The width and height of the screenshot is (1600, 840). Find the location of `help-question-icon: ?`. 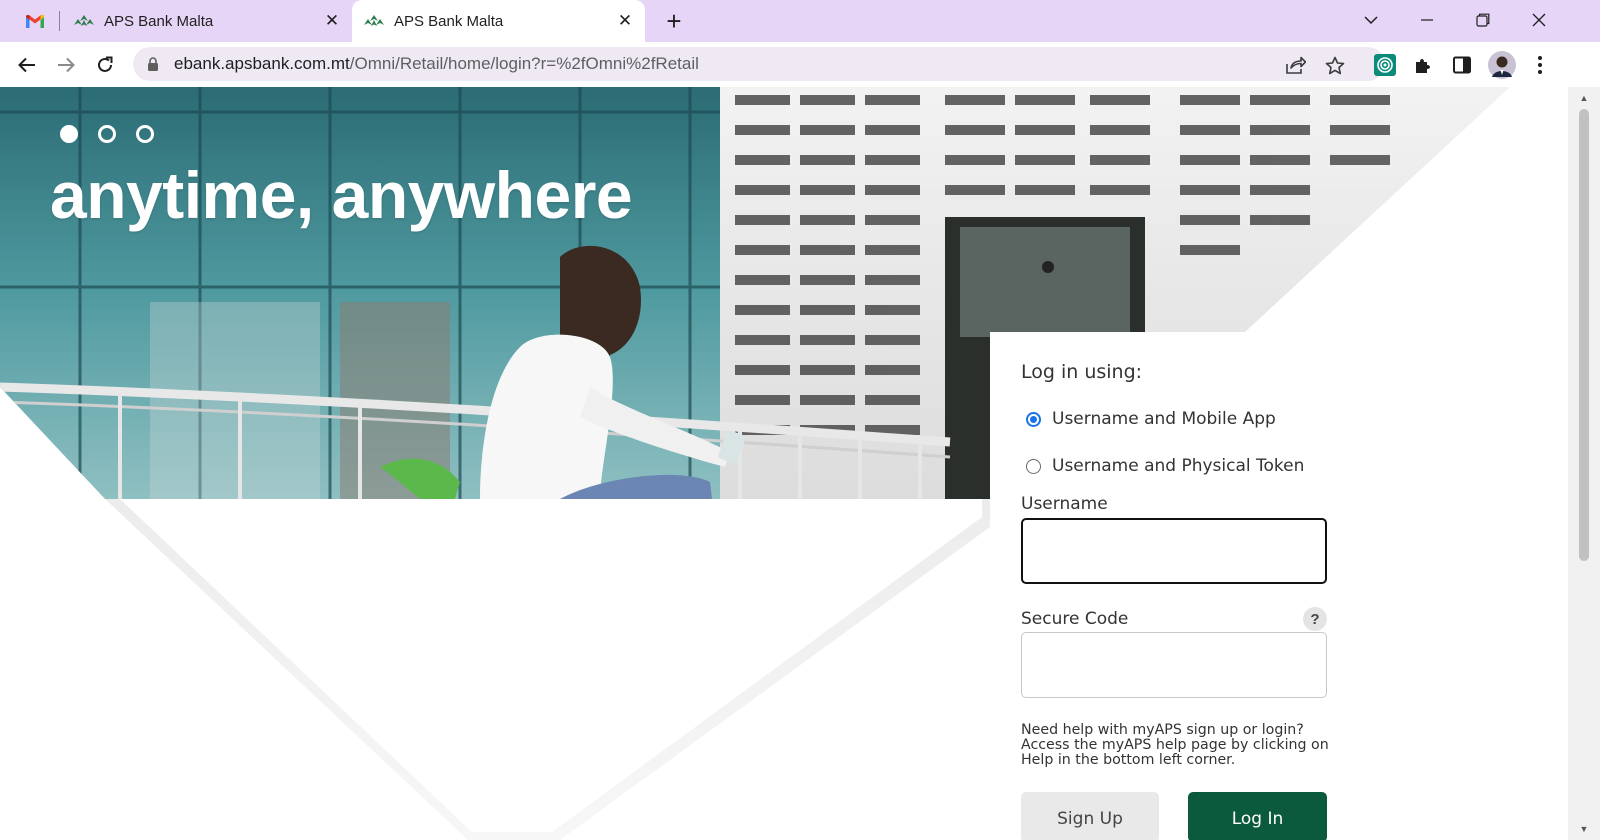

help-question-icon: ? is located at coordinates (1315, 619).